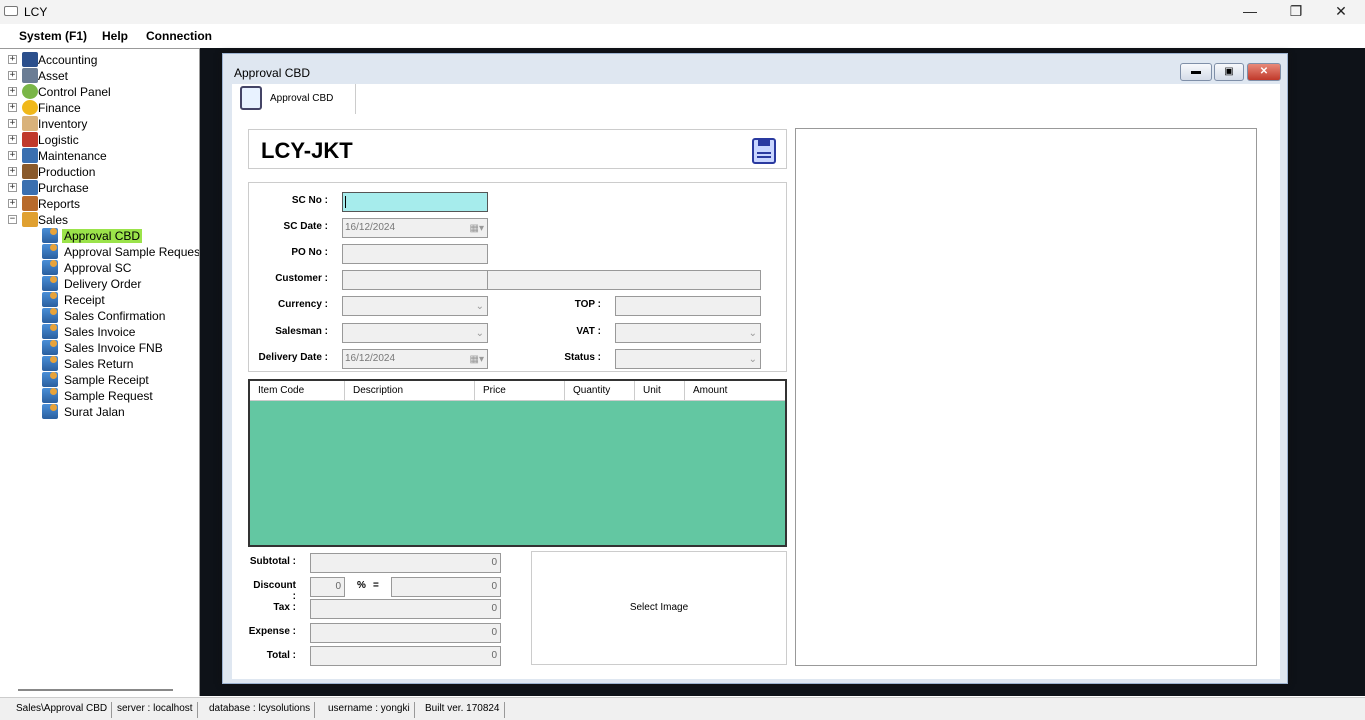 The height and width of the screenshot is (720, 1365). What do you see at coordinates (682, 36) in the screenshot?
I see `menu-bar: System (F1) Help Connection` at bounding box center [682, 36].